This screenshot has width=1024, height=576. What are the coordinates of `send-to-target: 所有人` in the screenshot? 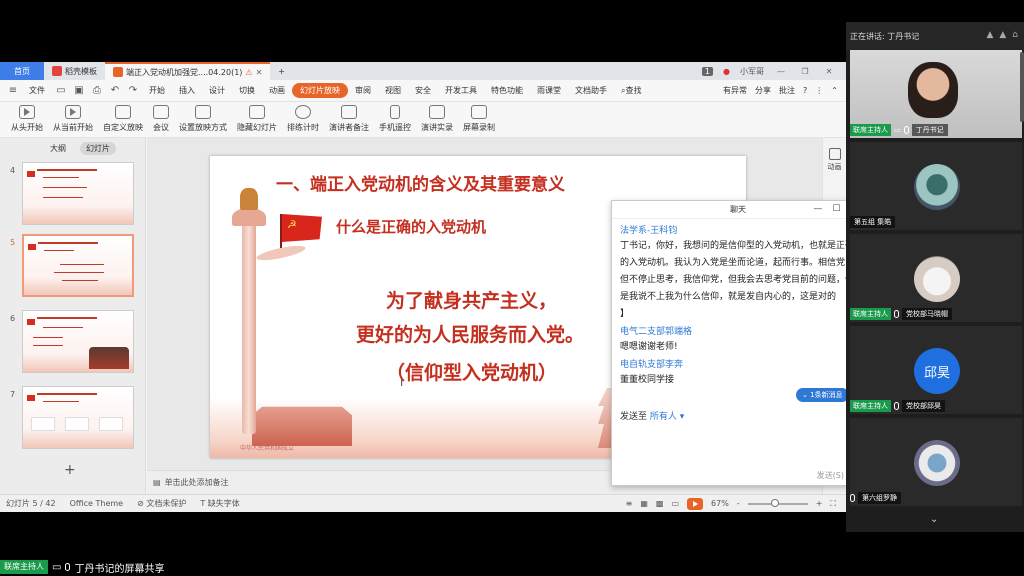 It's located at (663, 417).